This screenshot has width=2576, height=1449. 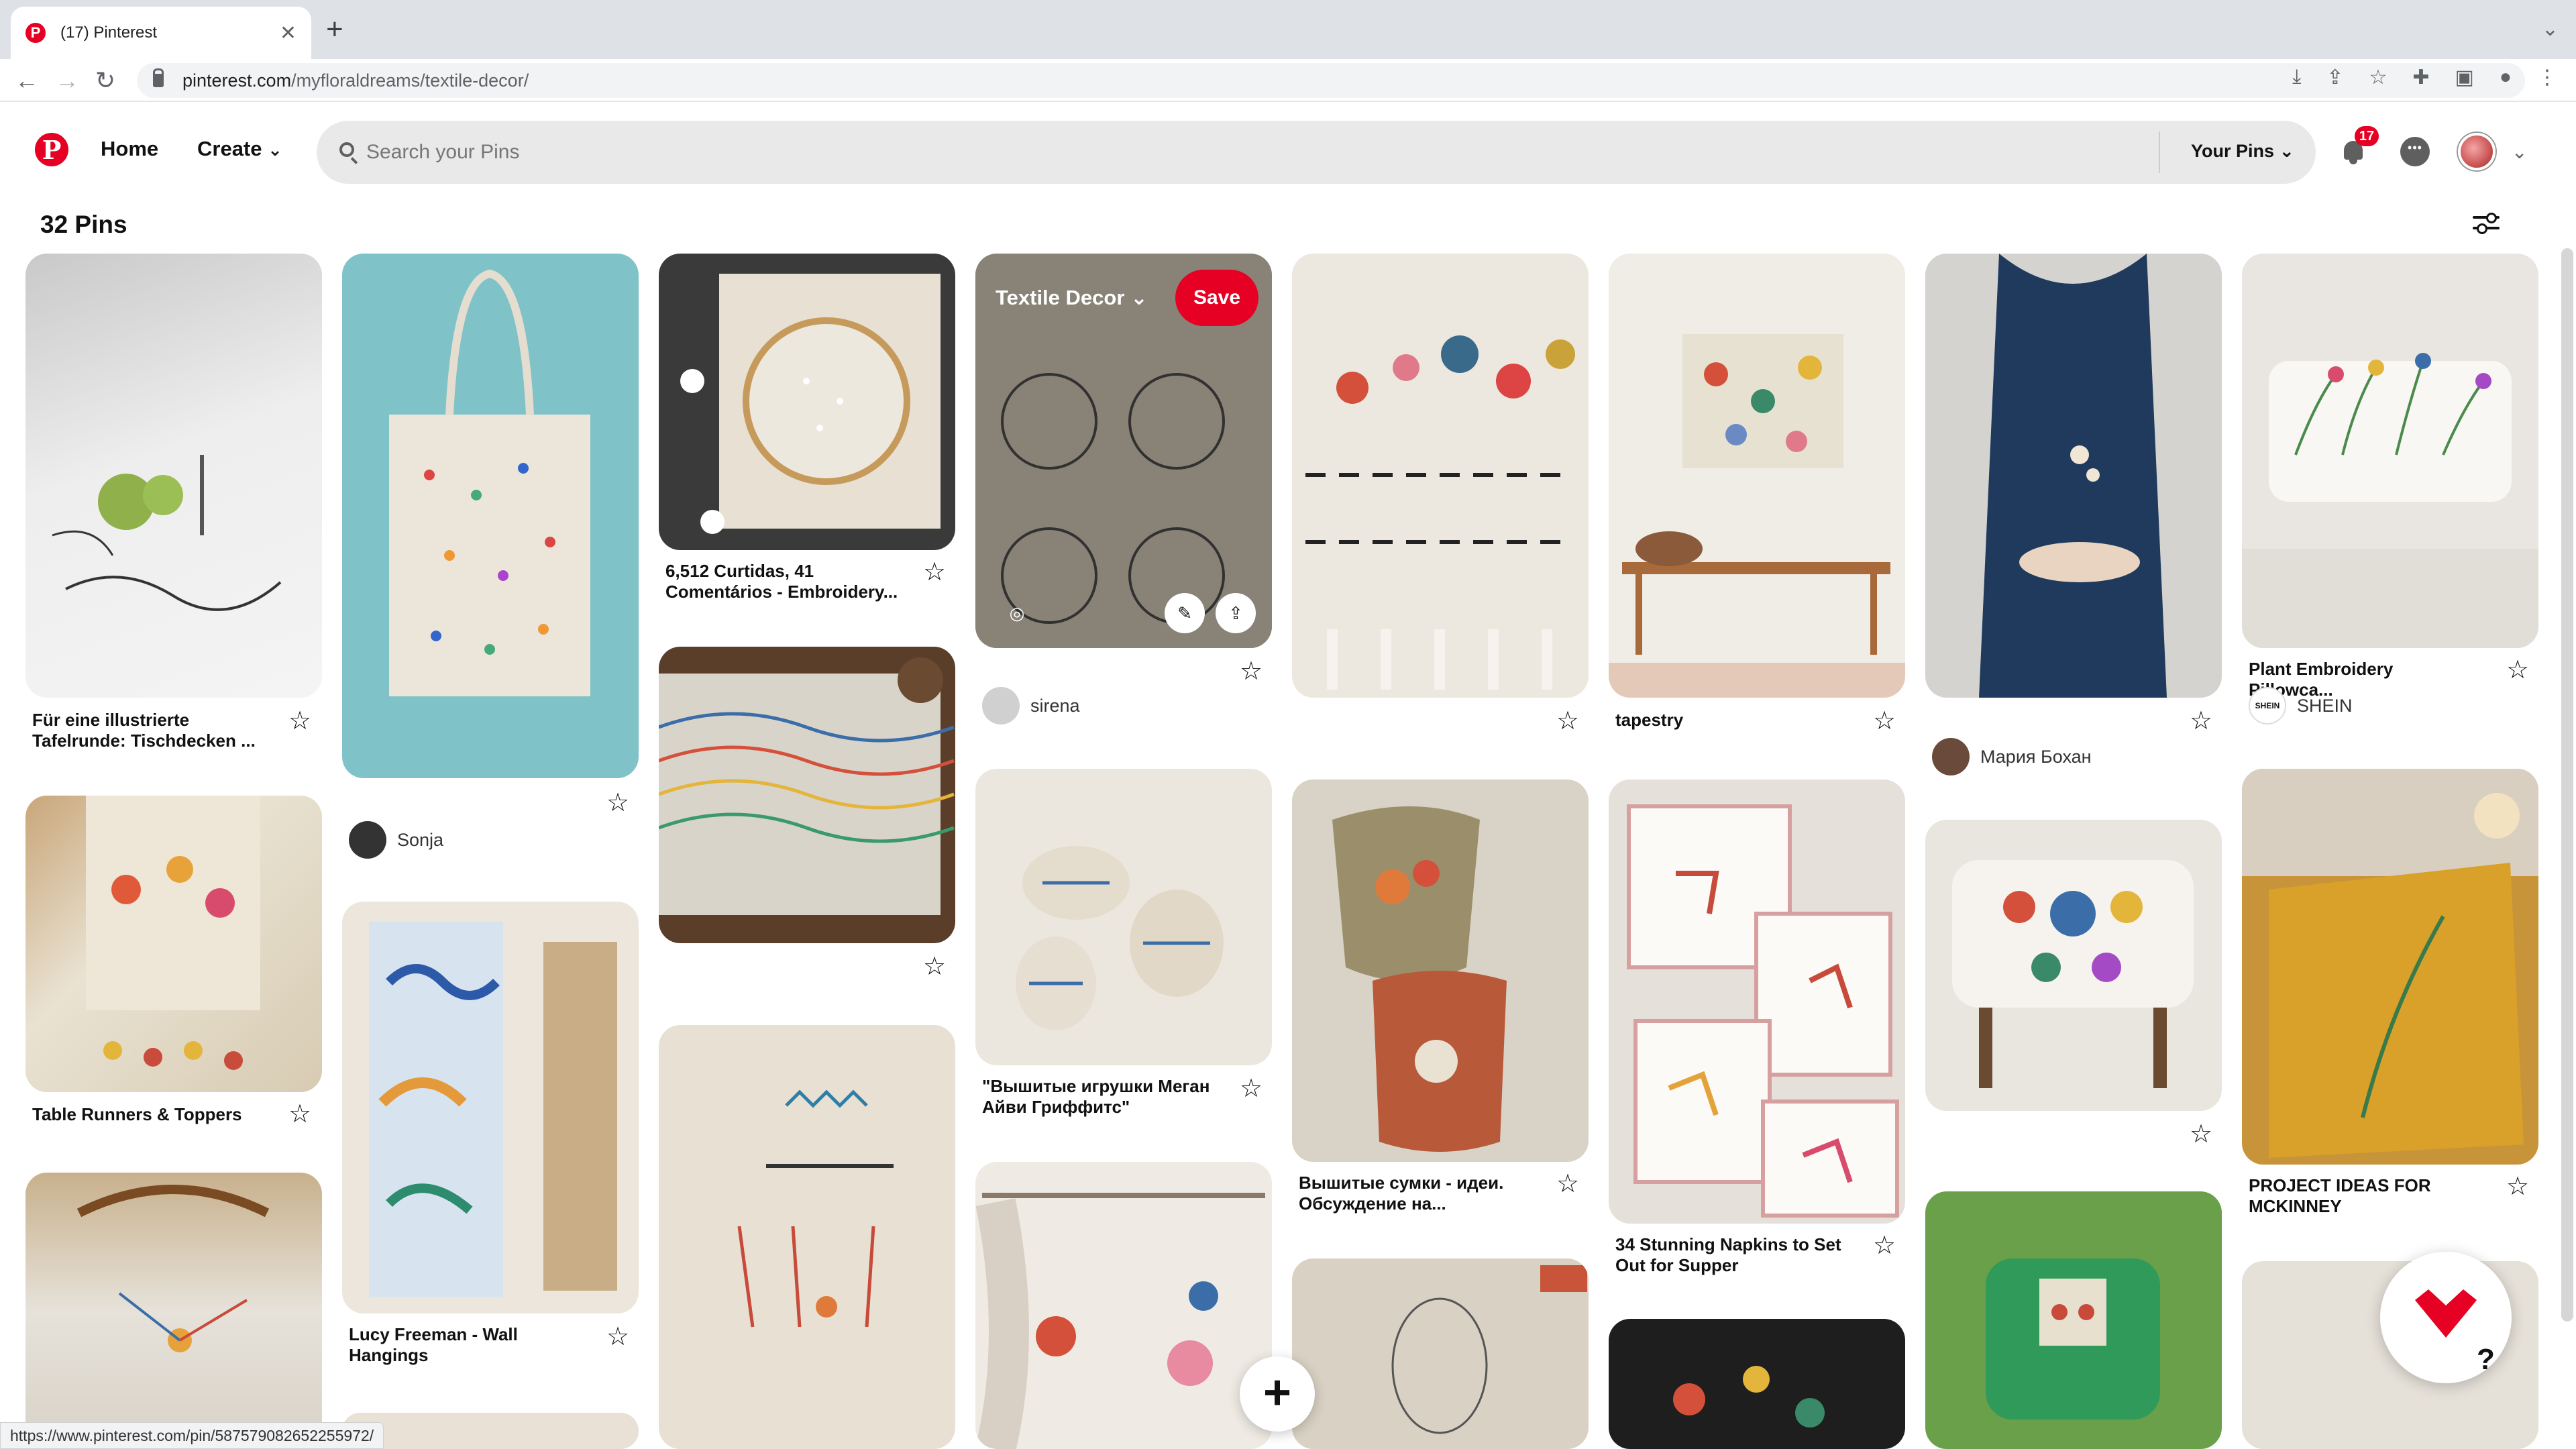 I want to click on embroidered-pouches-illustration, so click(x=1419, y=979).